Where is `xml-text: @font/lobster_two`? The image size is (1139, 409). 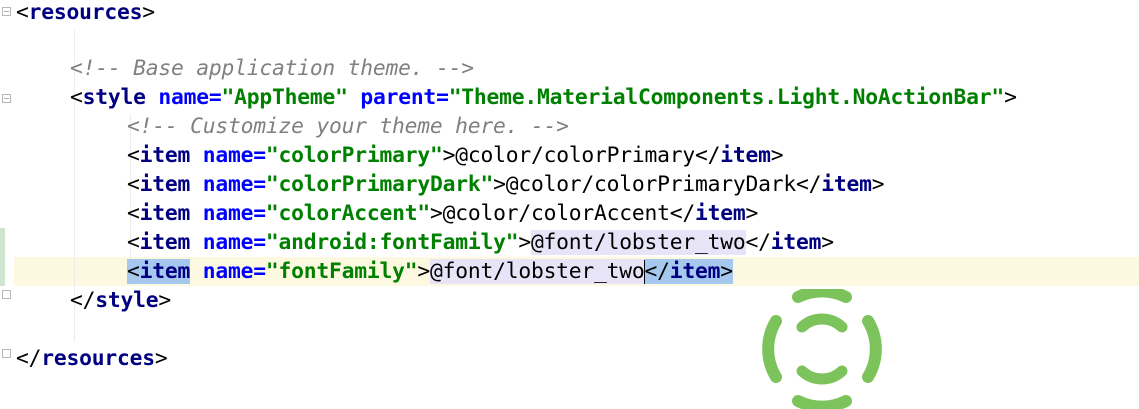 xml-text: @font/lobster_two is located at coordinates (537, 271).